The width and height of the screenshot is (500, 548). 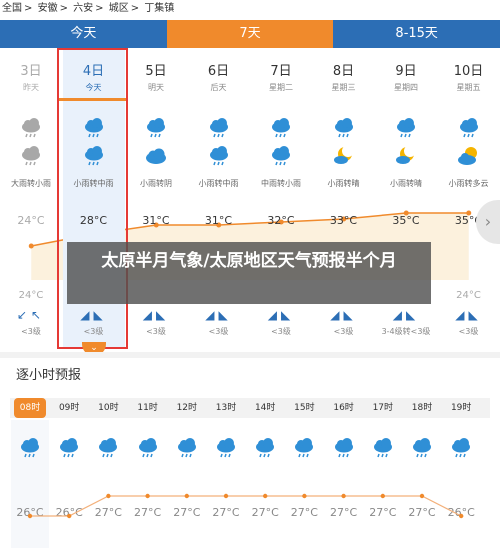 I want to click on day-column: 10日 星期五 小雨转多云 35°C 24°C ◢◣ <3级, so click(x=469, y=198).